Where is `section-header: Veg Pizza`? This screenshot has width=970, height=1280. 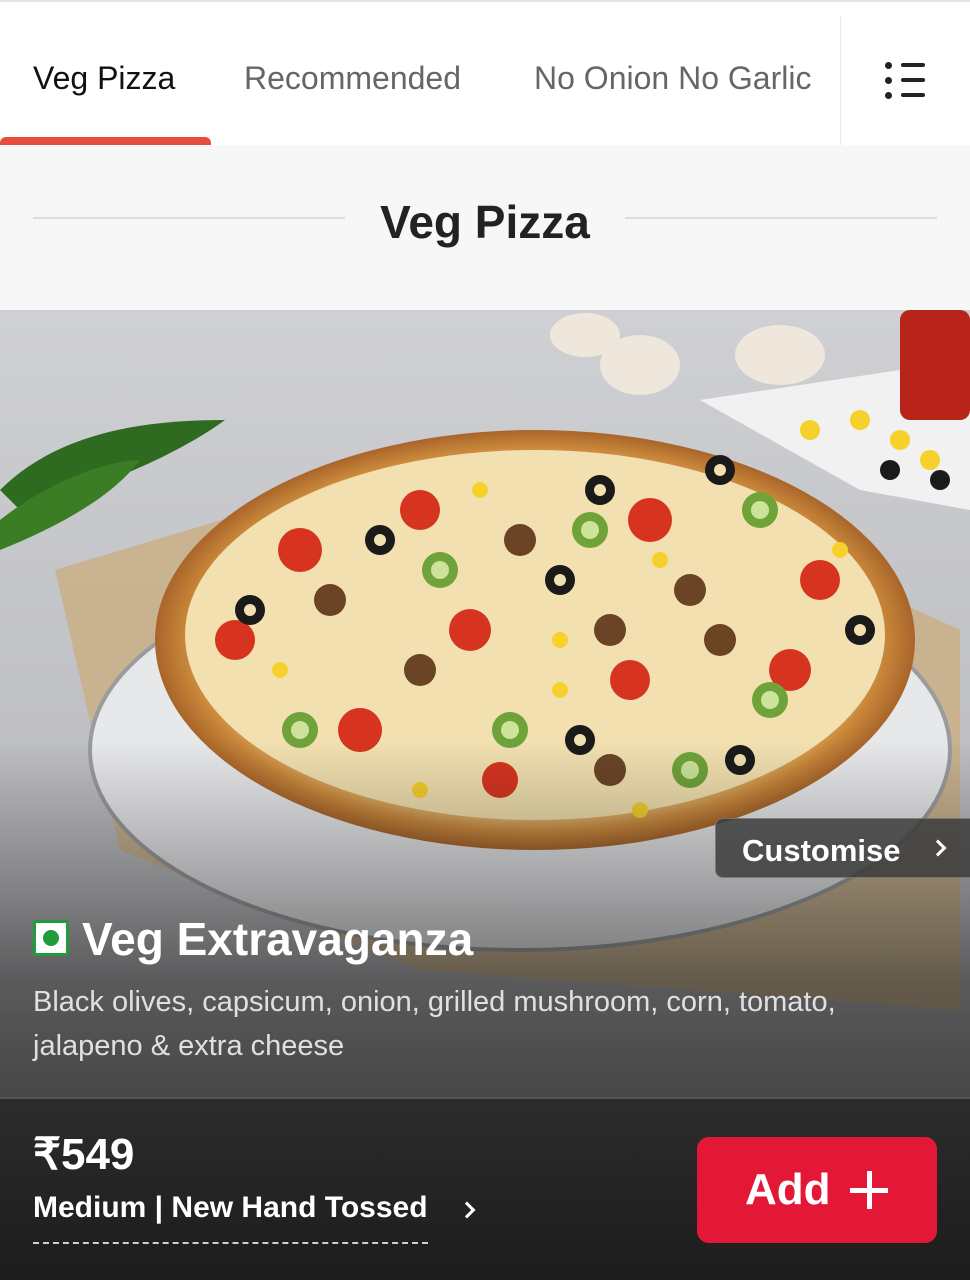
section-header: Veg Pizza is located at coordinates (485, 227).